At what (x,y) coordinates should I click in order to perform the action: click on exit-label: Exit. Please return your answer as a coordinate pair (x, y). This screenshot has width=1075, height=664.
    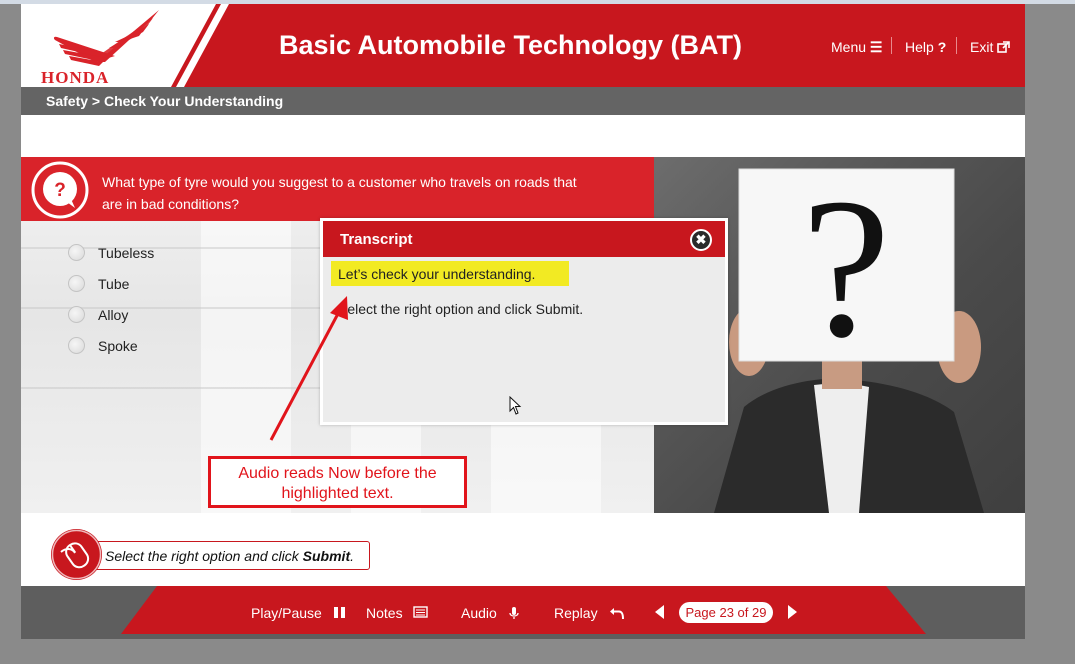
    Looking at the image, I should click on (982, 47).